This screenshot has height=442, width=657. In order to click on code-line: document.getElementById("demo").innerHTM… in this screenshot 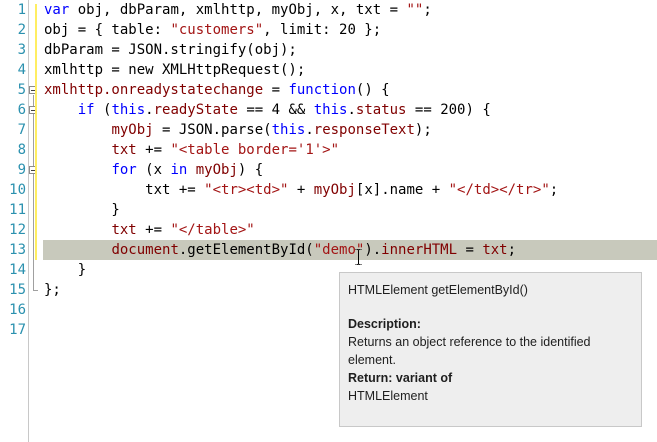, I will do `click(280, 250)`.